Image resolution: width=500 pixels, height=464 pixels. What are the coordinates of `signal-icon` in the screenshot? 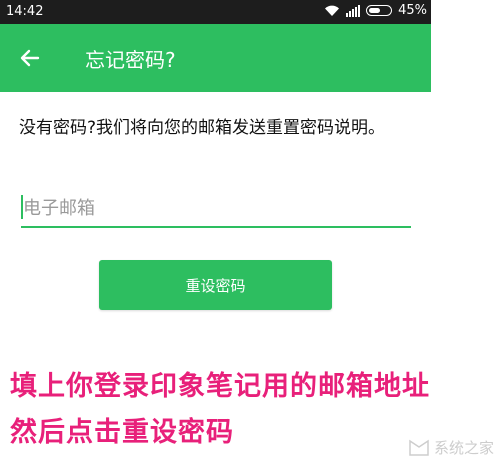 It's located at (353, 10).